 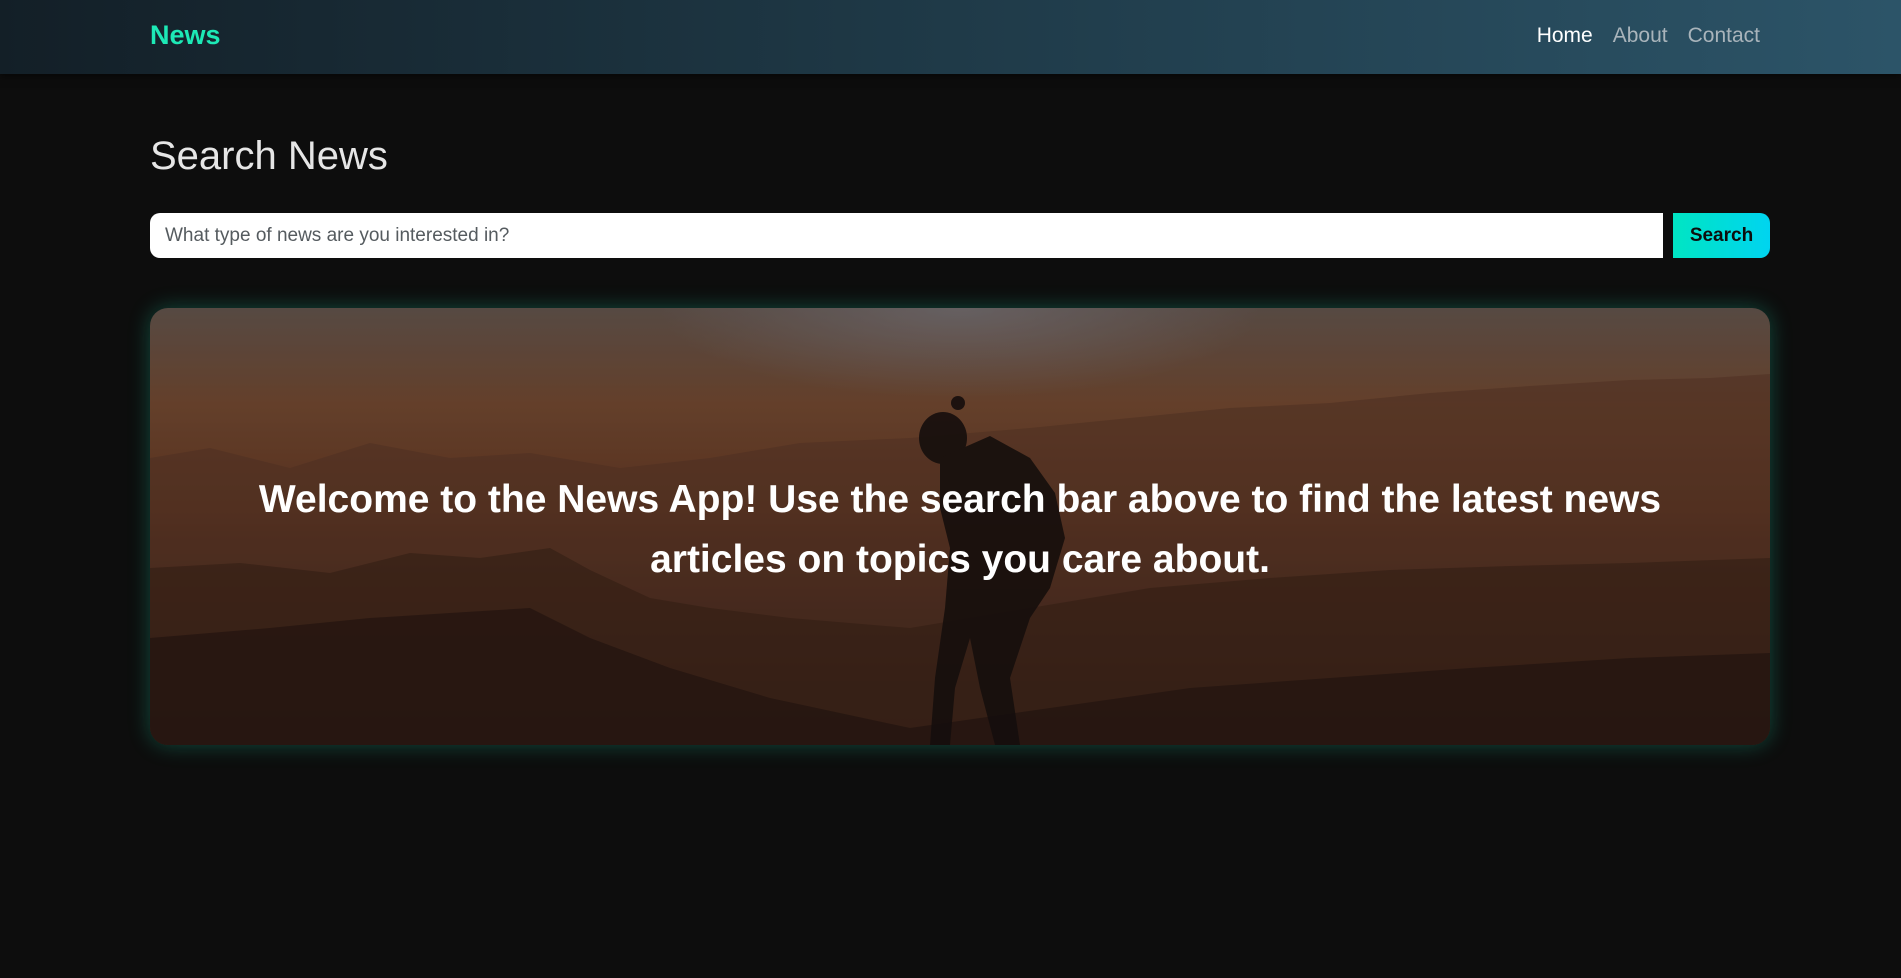 What do you see at coordinates (1640, 36) in the screenshot?
I see `nav-link-about: About` at bounding box center [1640, 36].